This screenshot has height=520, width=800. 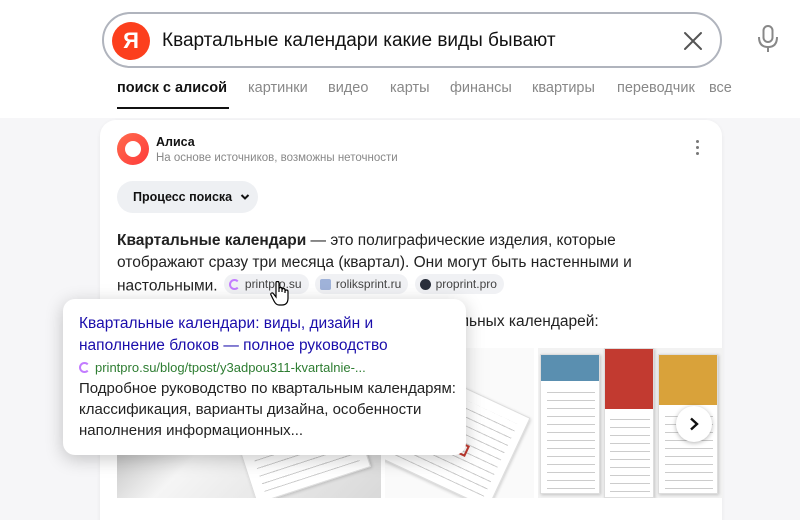 I want to click on source-chip-proprint: proprint.pro, so click(x=459, y=284).